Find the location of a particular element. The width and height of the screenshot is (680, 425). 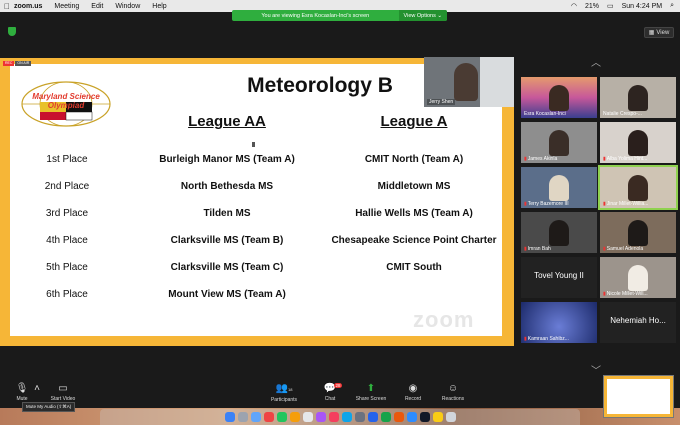

microphone-icon: 🎙 is located at coordinates (22, 388).